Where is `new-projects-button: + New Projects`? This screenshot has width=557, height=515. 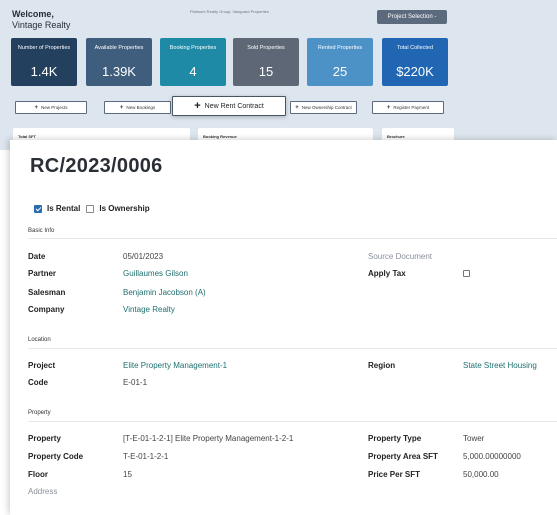 new-projects-button: + New Projects is located at coordinates (51, 107).